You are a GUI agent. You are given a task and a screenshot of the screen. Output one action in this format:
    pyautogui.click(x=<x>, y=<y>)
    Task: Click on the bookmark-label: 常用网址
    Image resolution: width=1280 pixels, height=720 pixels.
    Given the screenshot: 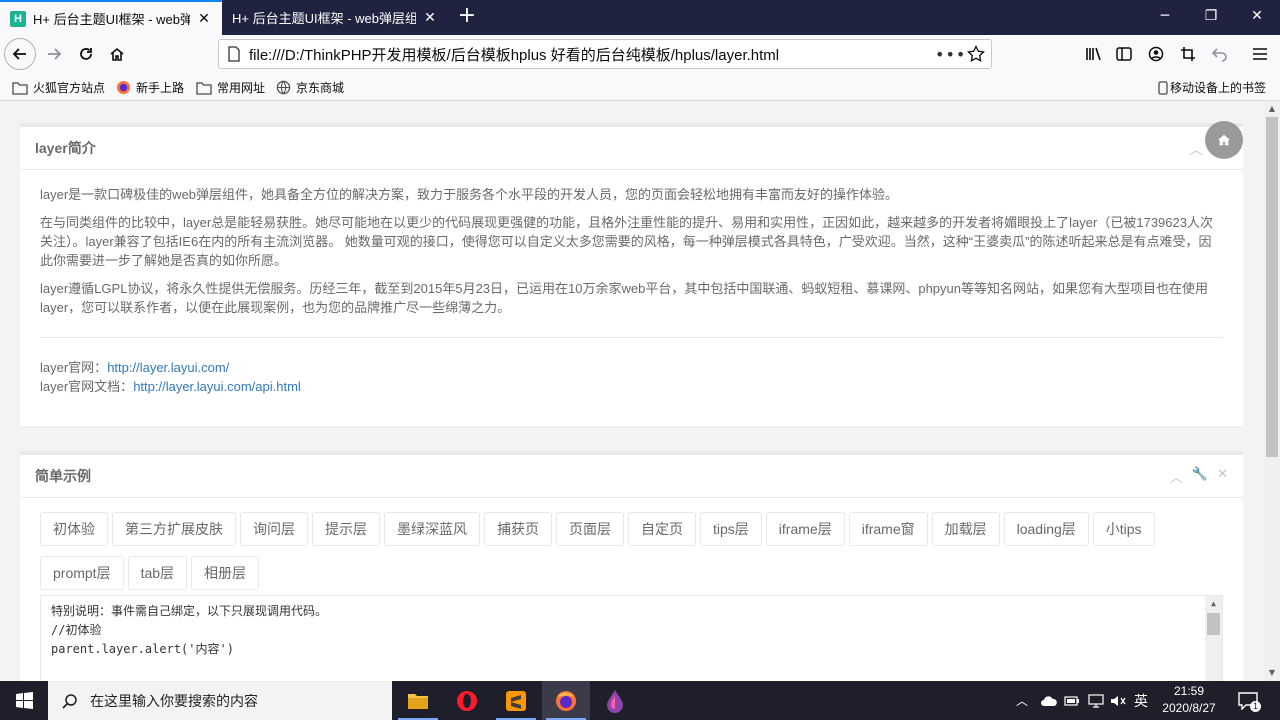 What is the action you would take?
    pyautogui.click(x=241, y=88)
    